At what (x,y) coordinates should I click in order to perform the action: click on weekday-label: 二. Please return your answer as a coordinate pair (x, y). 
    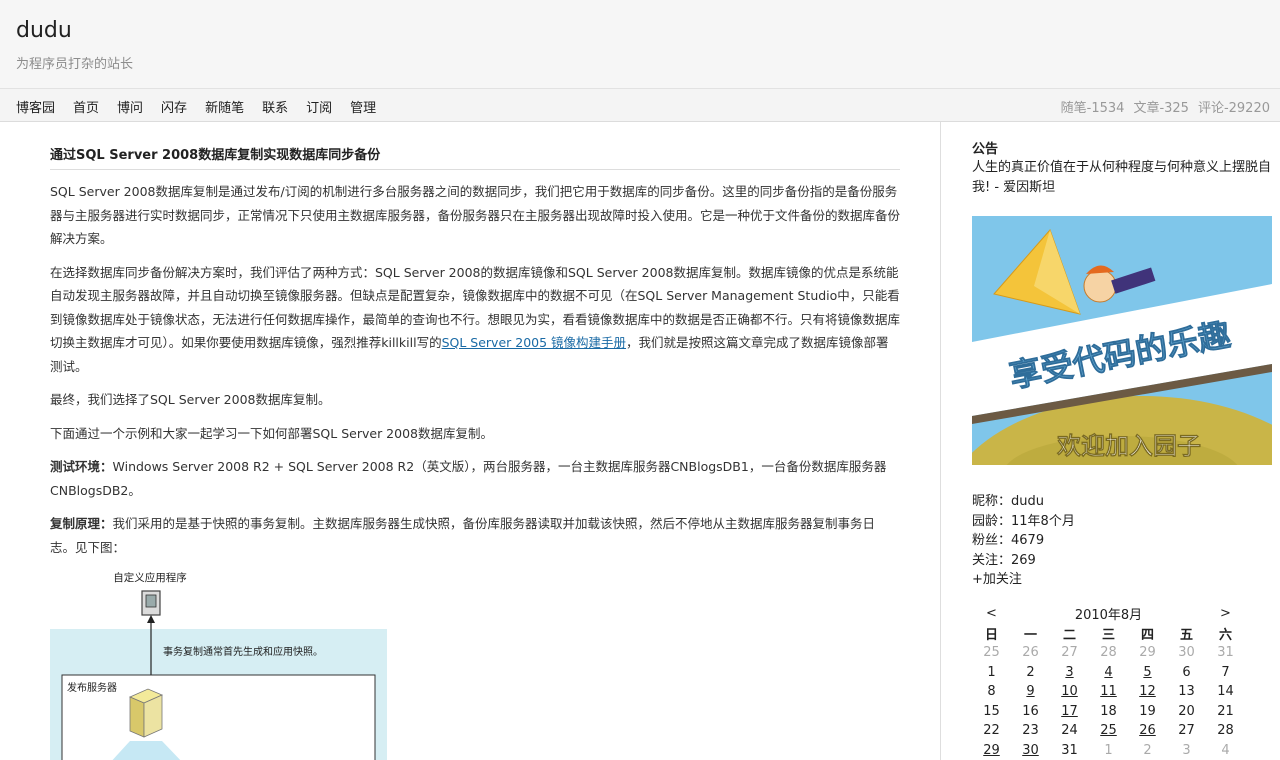
    Looking at the image, I should click on (1069, 635).